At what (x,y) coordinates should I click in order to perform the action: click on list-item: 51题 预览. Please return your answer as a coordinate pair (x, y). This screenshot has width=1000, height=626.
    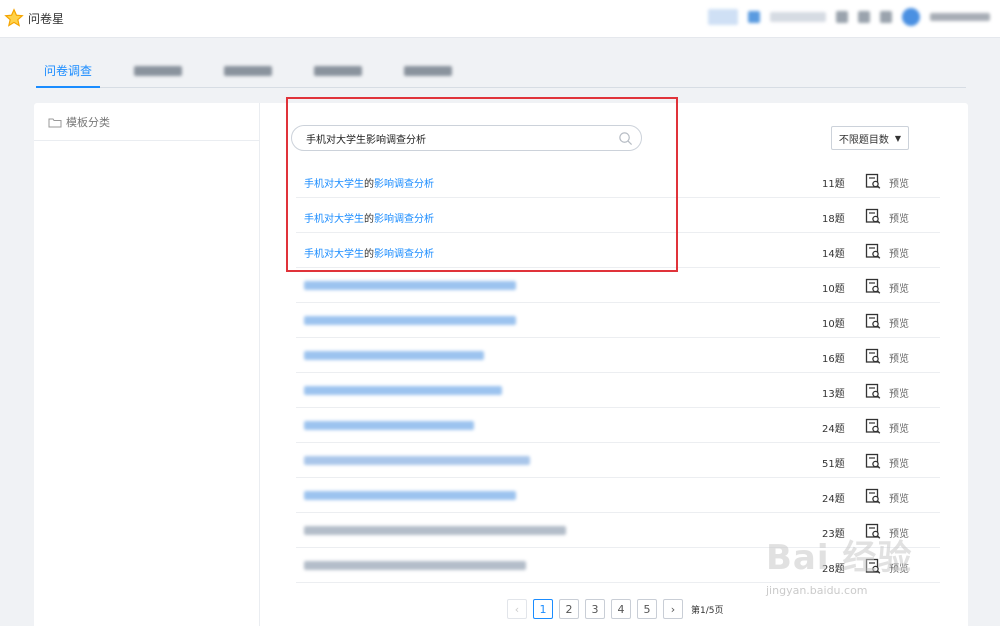
    Looking at the image, I should click on (618, 460).